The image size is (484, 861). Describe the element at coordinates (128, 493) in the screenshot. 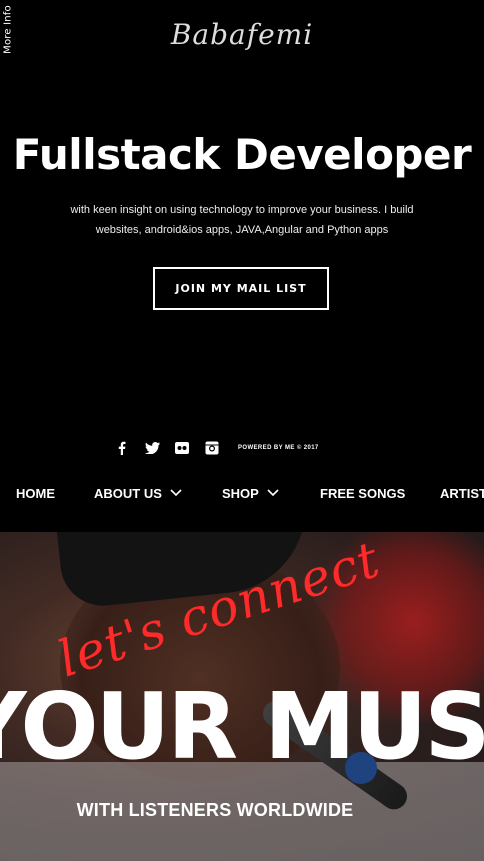

I see `nav-item-label: ABOUT US` at that location.